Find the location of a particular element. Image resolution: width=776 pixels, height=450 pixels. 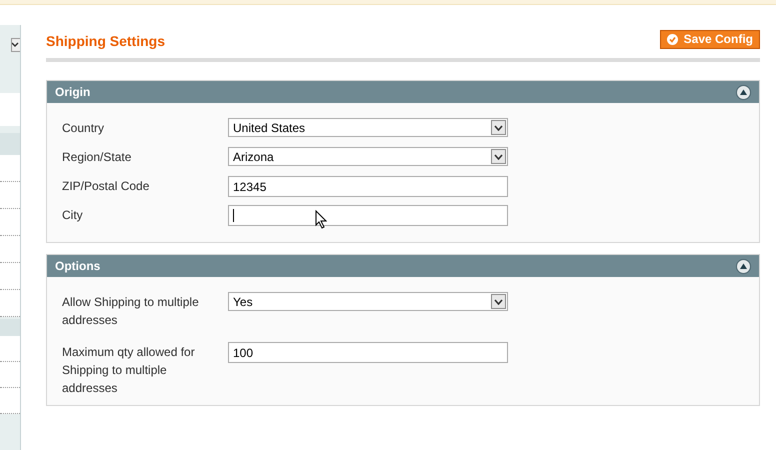

select-field: Yes is located at coordinates (368, 301).